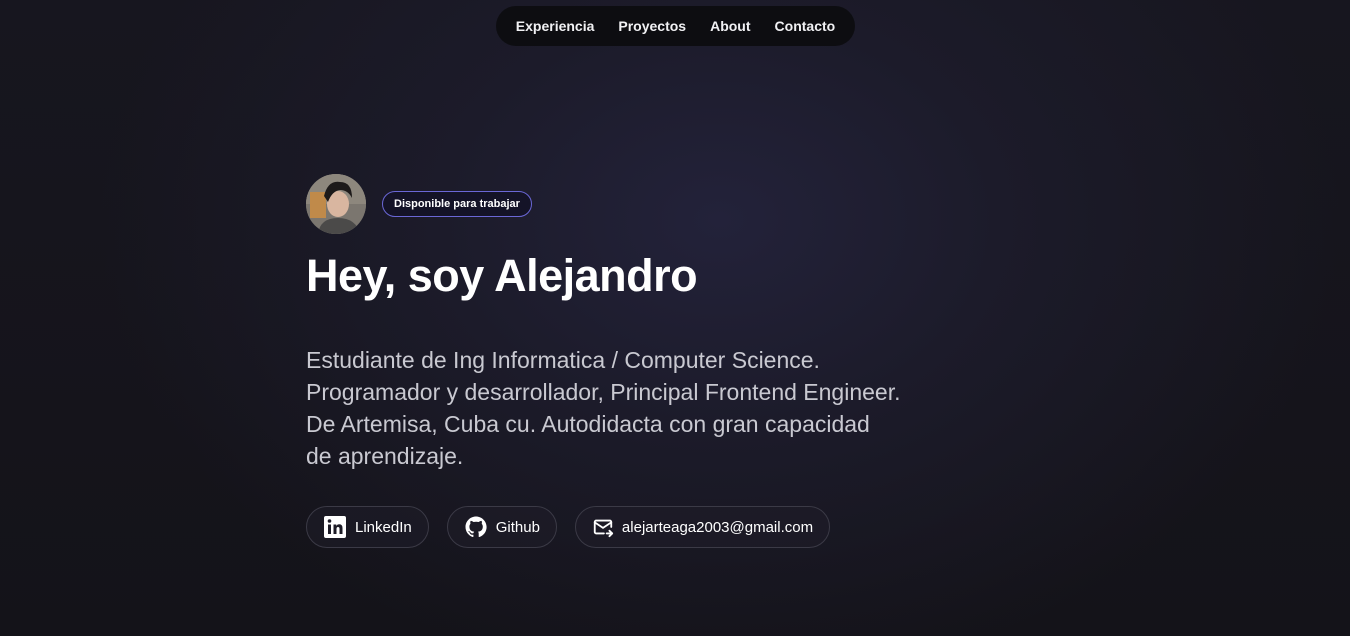 This screenshot has width=1350, height=636. What do you see at coordinates (717, 527) in the screenshot?
I see `email-label: alejarteaga2003@gmail.com` at bounding box center [717, 527].